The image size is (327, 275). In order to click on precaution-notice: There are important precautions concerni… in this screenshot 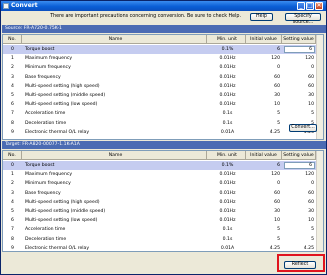, I will do `click(145, 16)`.